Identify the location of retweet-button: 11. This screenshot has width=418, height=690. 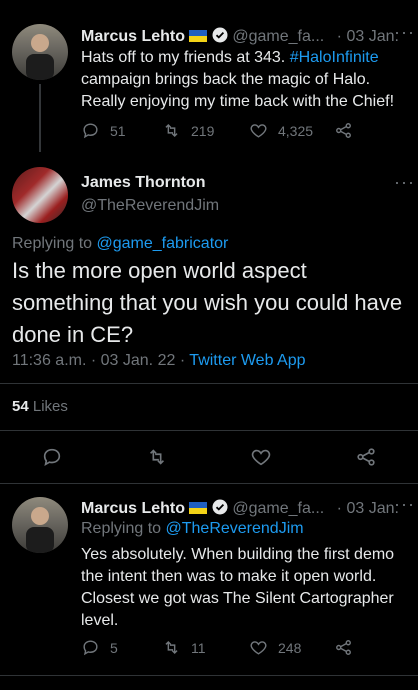
(184, 647).